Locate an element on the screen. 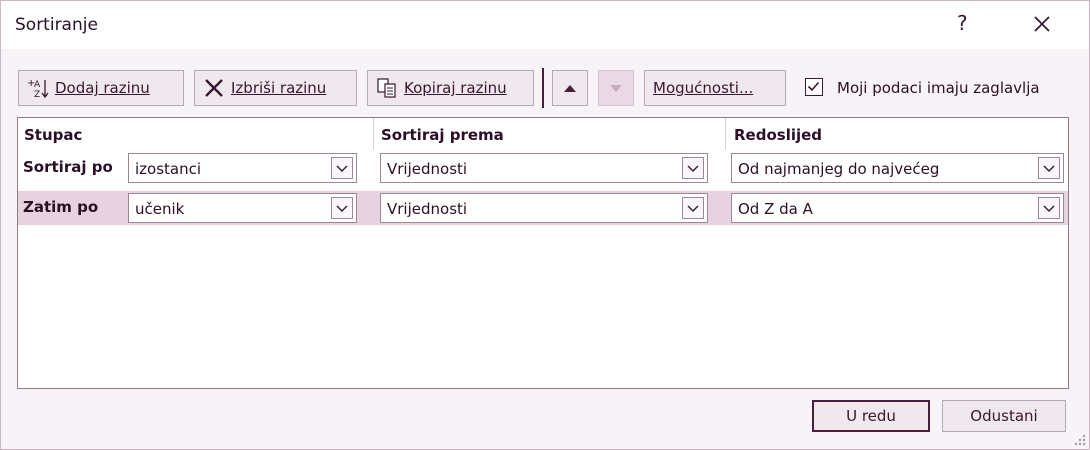 The image size is (1090, 450). help-button: ? is located at coordinates (962, 23).